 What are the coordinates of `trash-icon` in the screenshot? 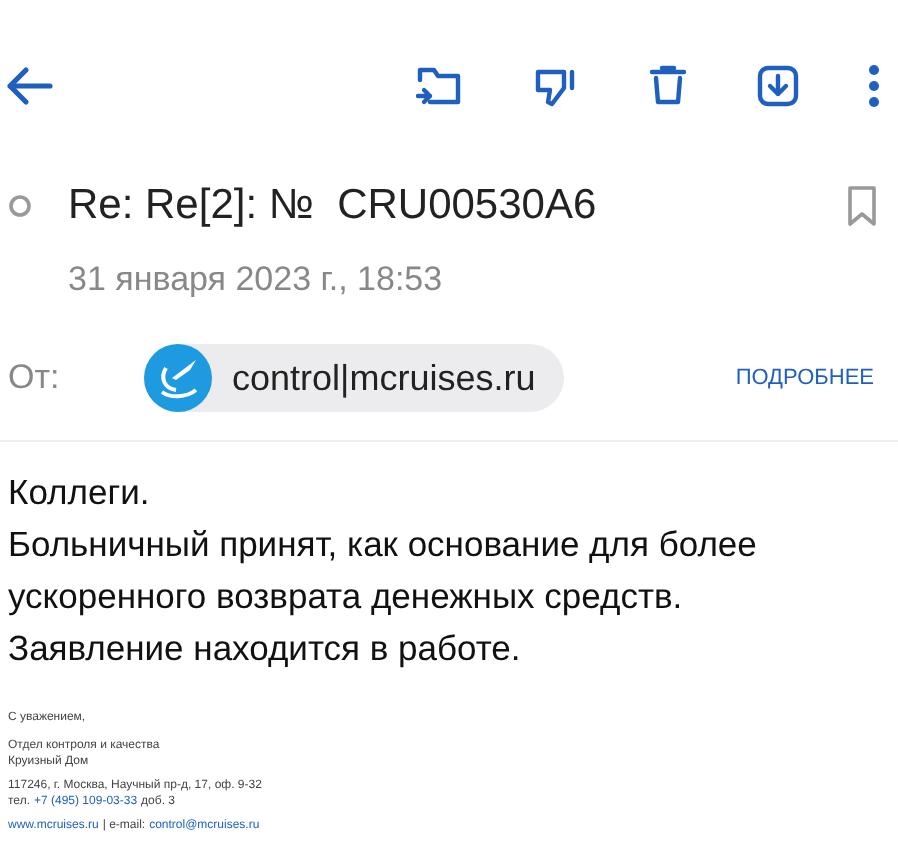 It's located at (668, 85).